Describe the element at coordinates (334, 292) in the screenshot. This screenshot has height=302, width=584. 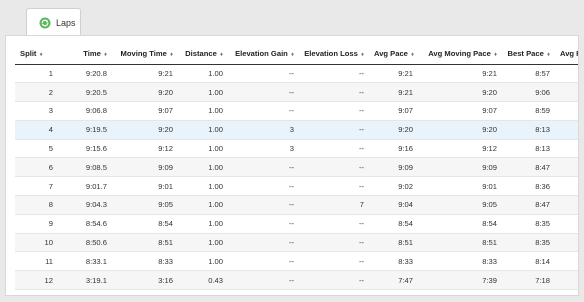
I see `summary-cell-elevation-loss: 7` at that location.